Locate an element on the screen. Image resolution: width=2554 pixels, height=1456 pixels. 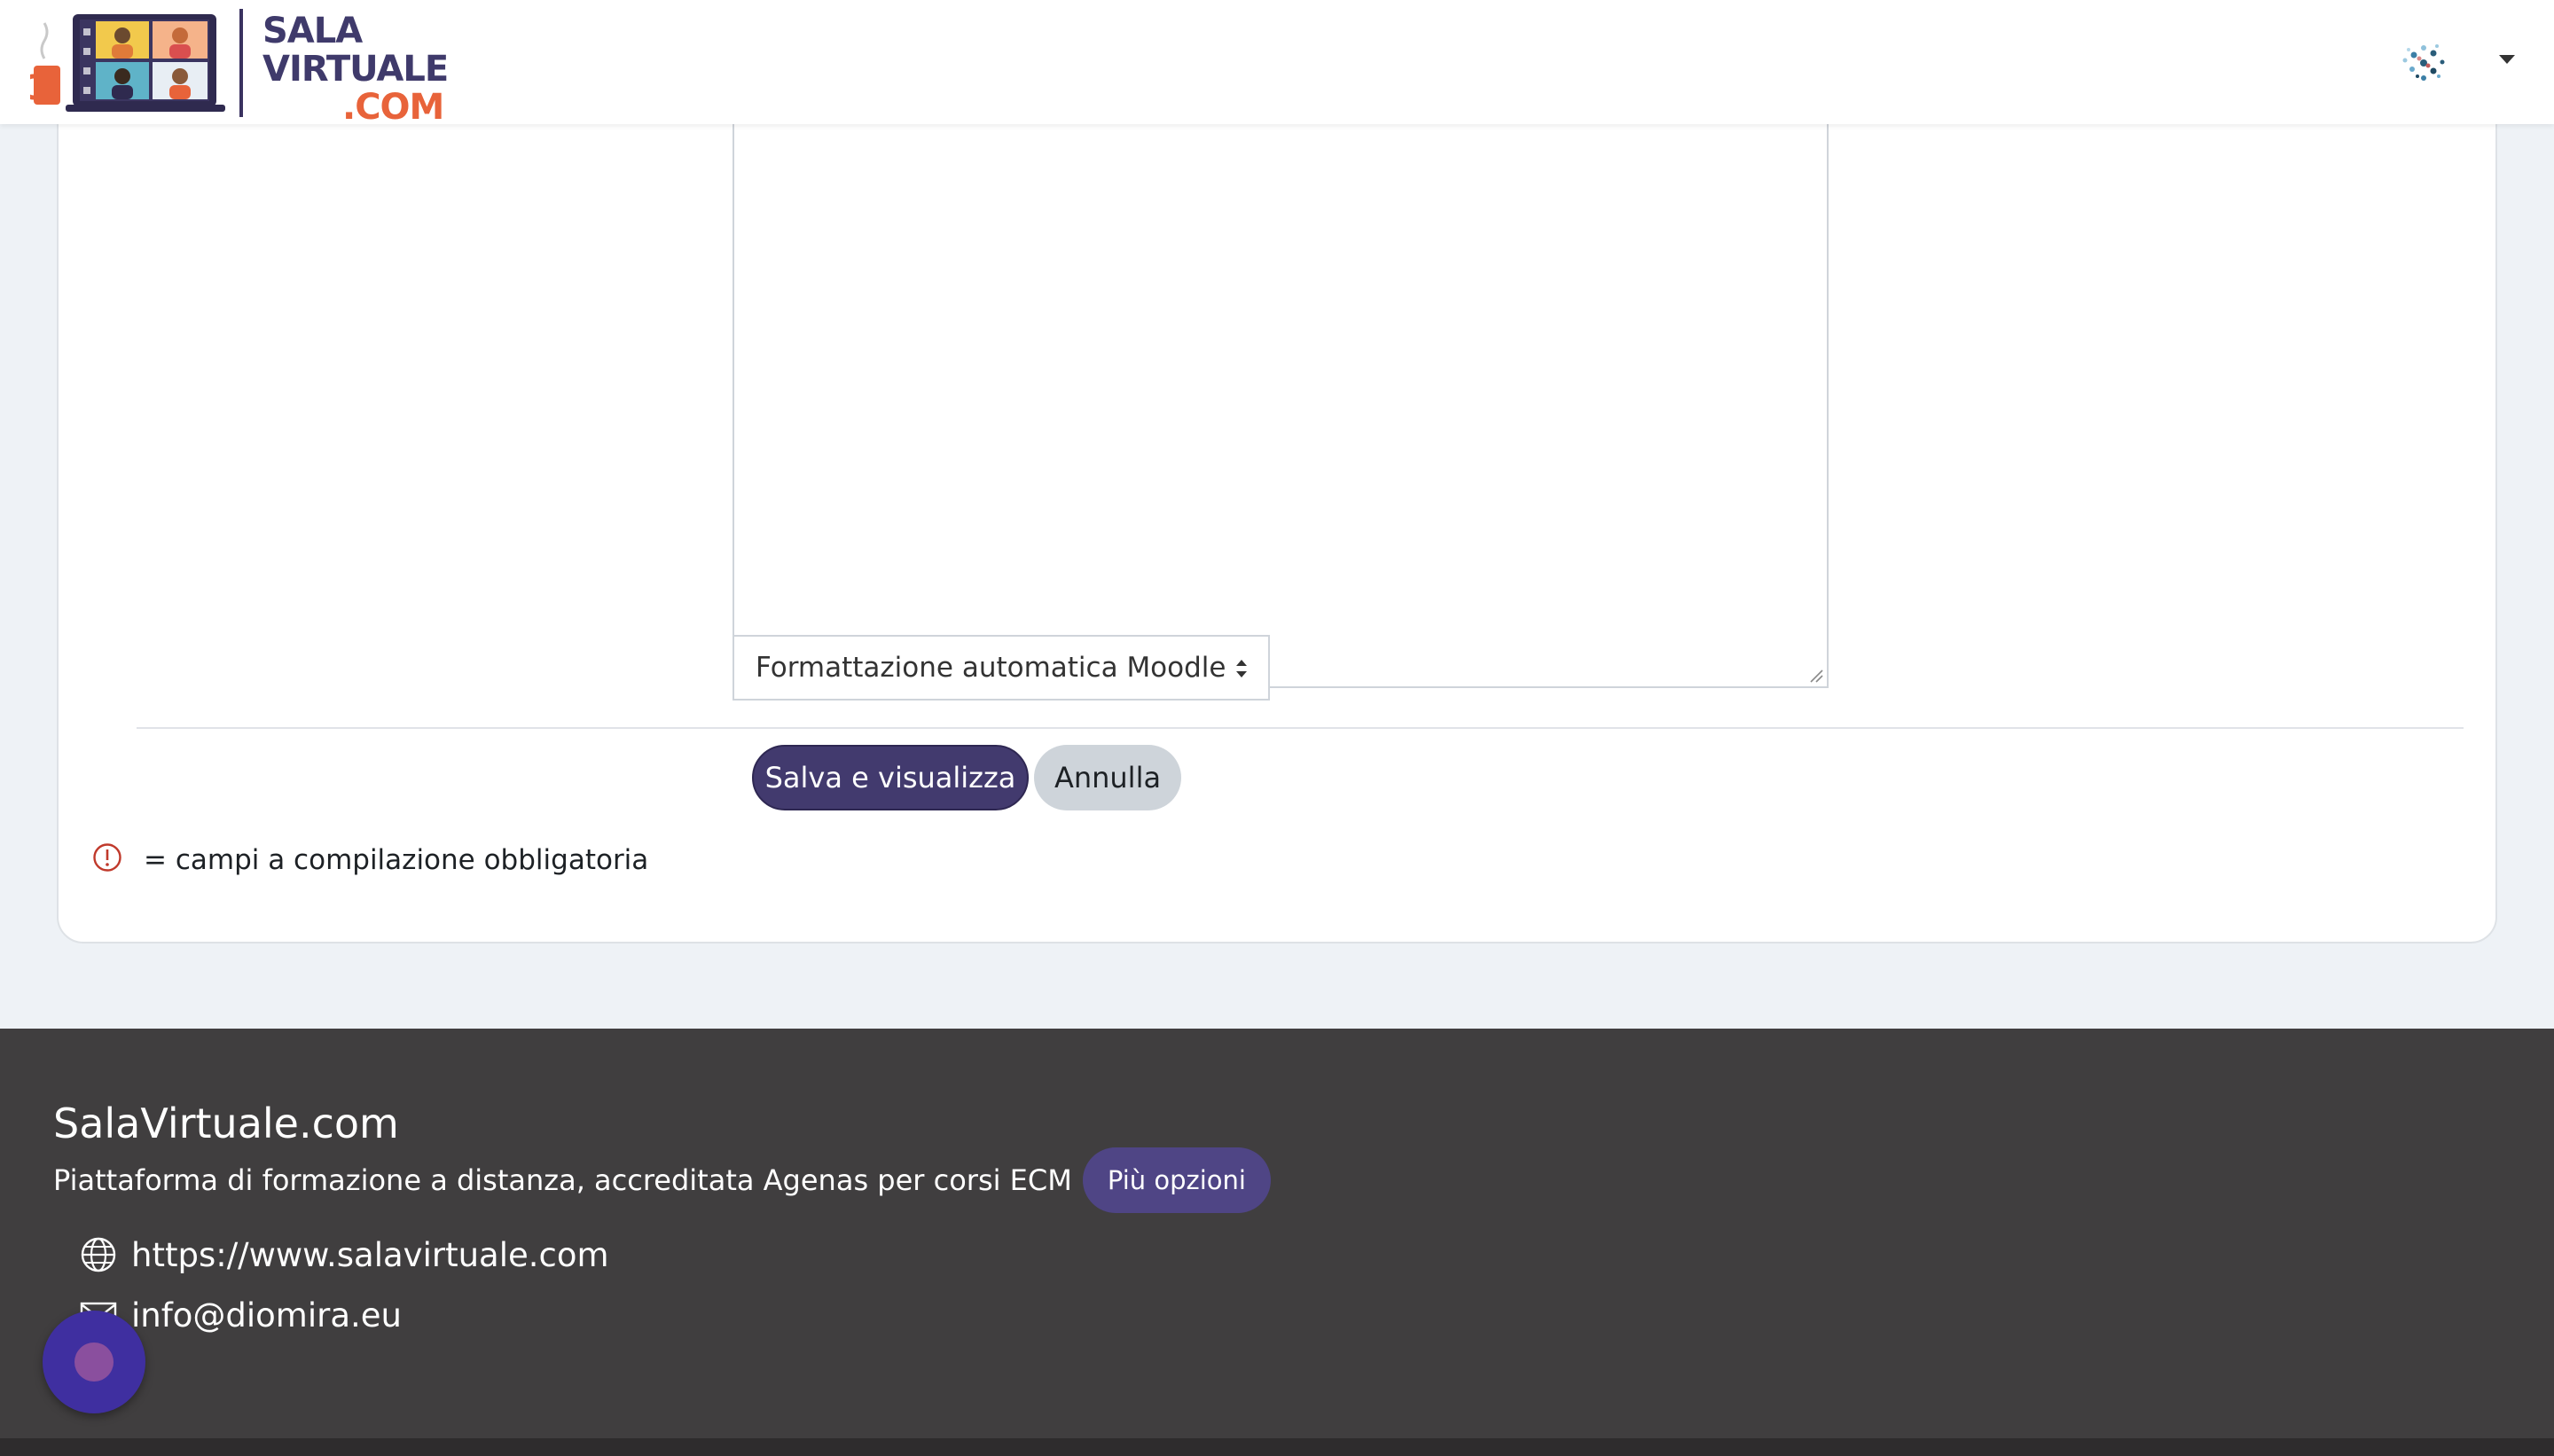
text-format-select: Formattazione automatica Moodle is located at coordinates (1001, 668).